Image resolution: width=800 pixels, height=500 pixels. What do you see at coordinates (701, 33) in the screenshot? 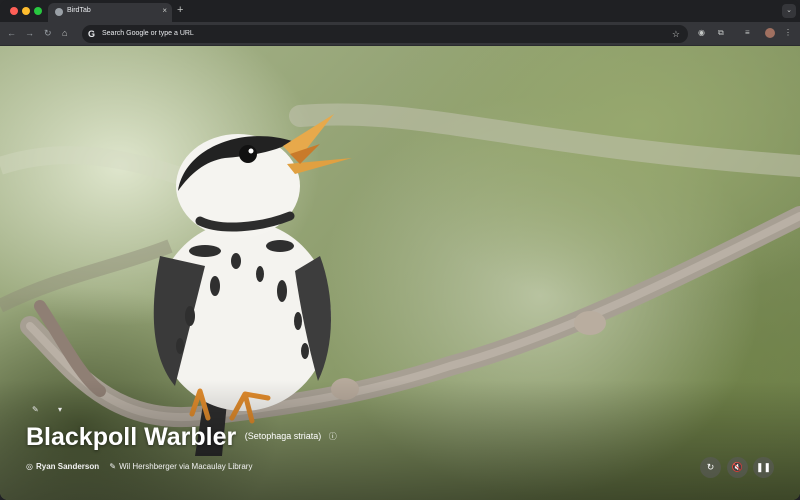
I see `extension-icon: ◉` at bounding box center [701, 33].